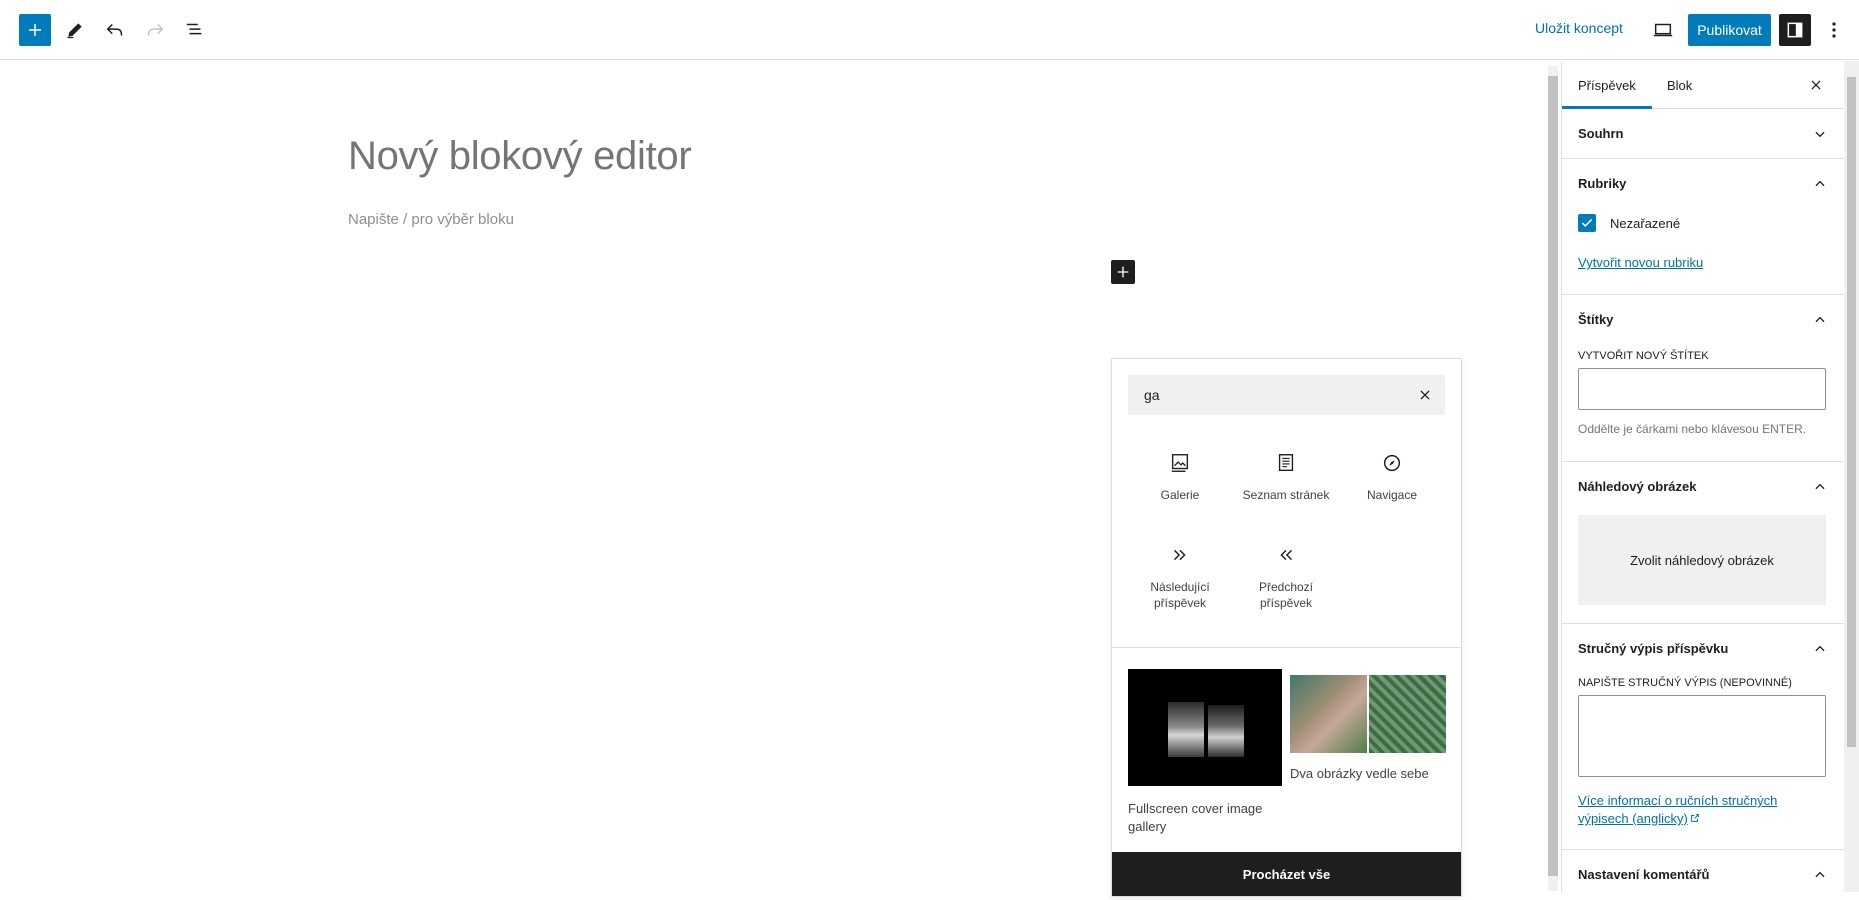  Describe the element at coordinates (1180, 595) in the screenshot. I see `block-item-label: Následující příspěvek` at that location.